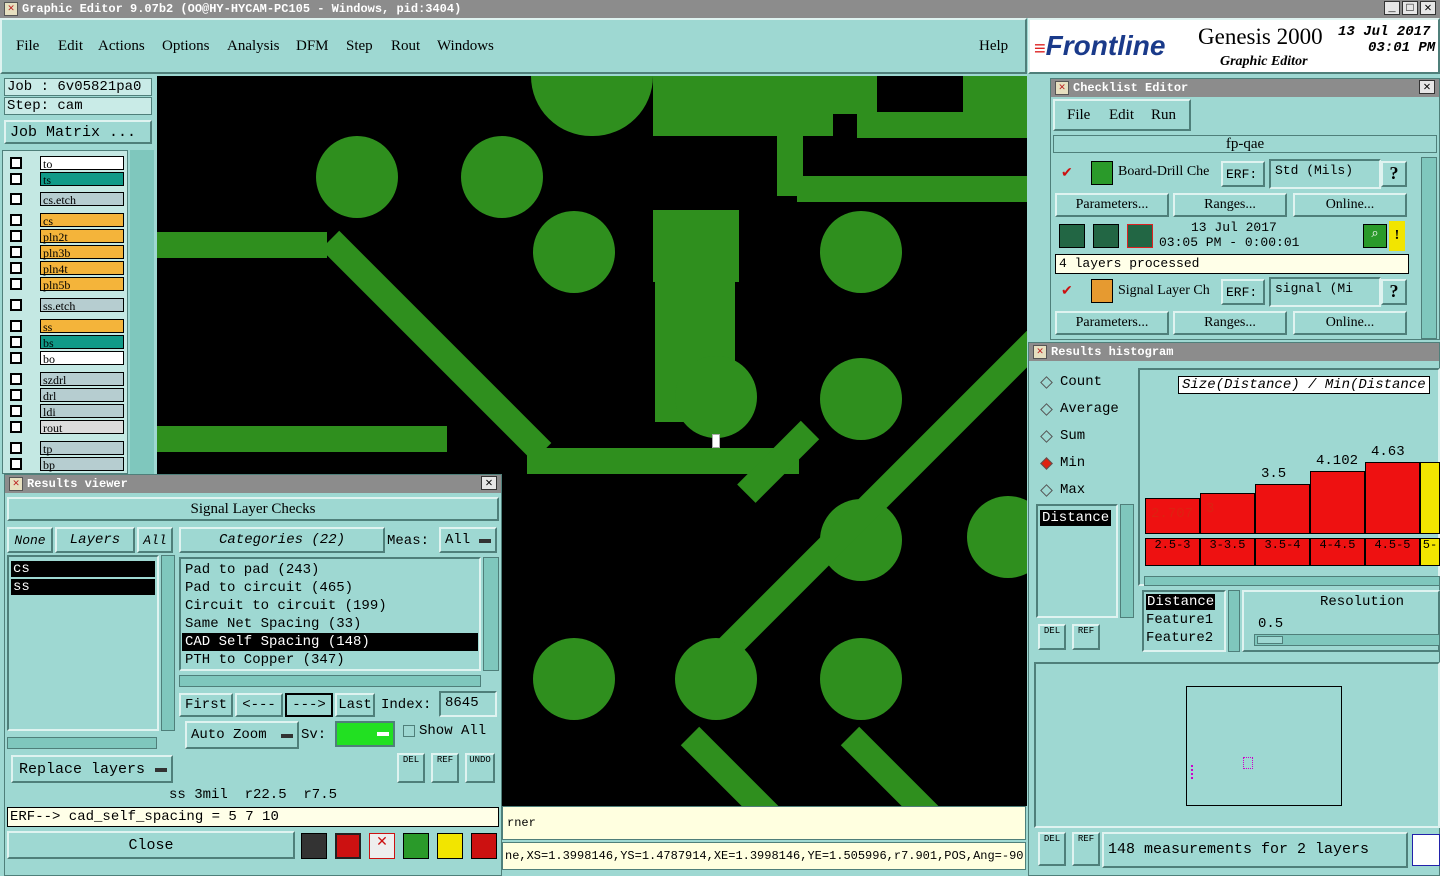 The image size is (1440, 876). I want to click on auto-zoom-dropdown: Auto Zoom, so click(242, 735).